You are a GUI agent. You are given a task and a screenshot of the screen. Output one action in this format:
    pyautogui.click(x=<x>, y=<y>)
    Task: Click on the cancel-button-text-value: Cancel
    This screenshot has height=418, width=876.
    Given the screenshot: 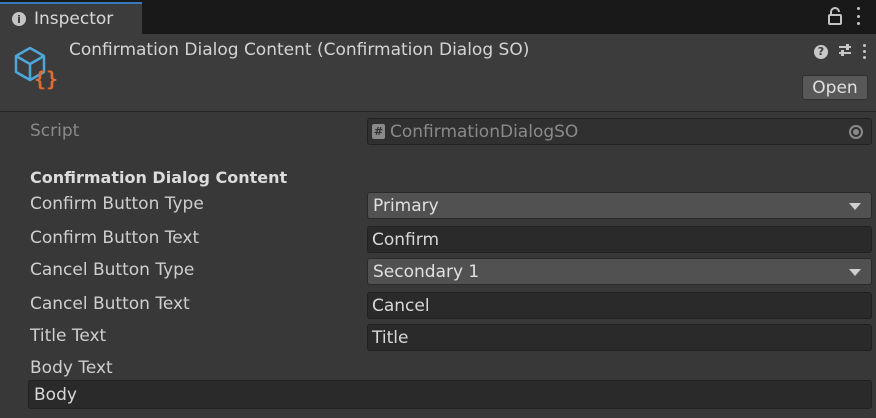 What is the action you would take?
    pyautogui.click(x=401, y=305)
    